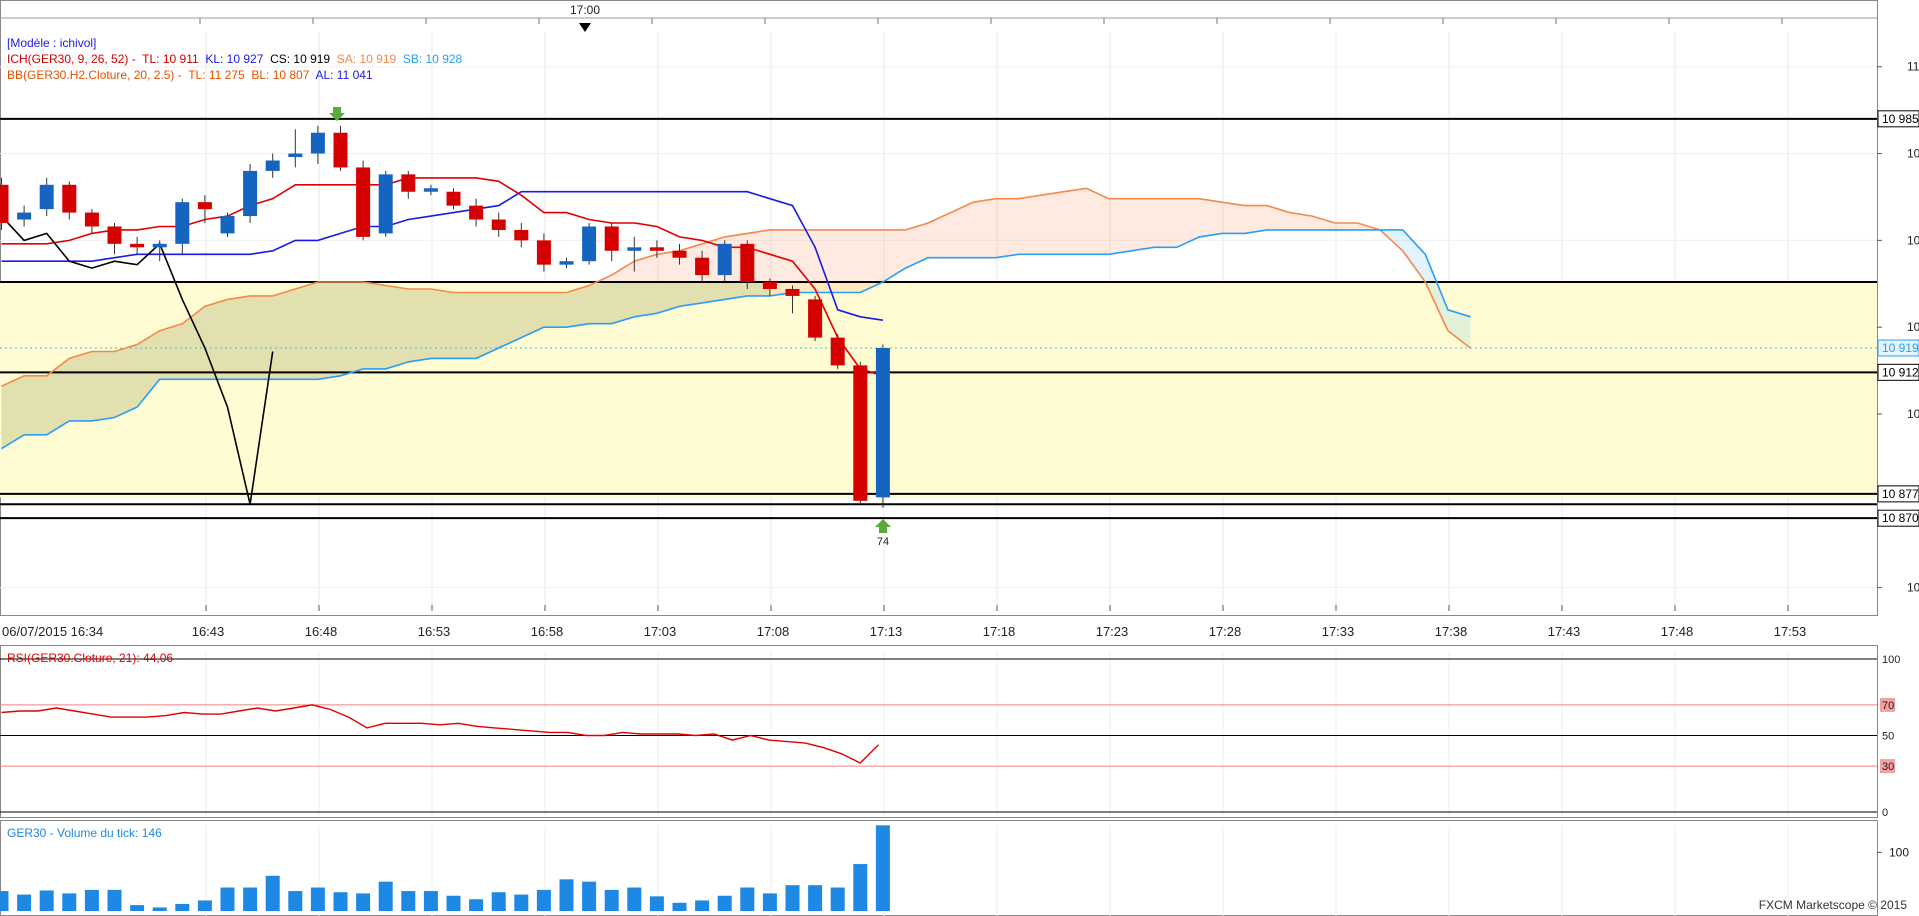  What do you see at coordinates (208, 631) in the screenshot?
I see `x-tick-label: 16:43` at bounding box center [208, 631].